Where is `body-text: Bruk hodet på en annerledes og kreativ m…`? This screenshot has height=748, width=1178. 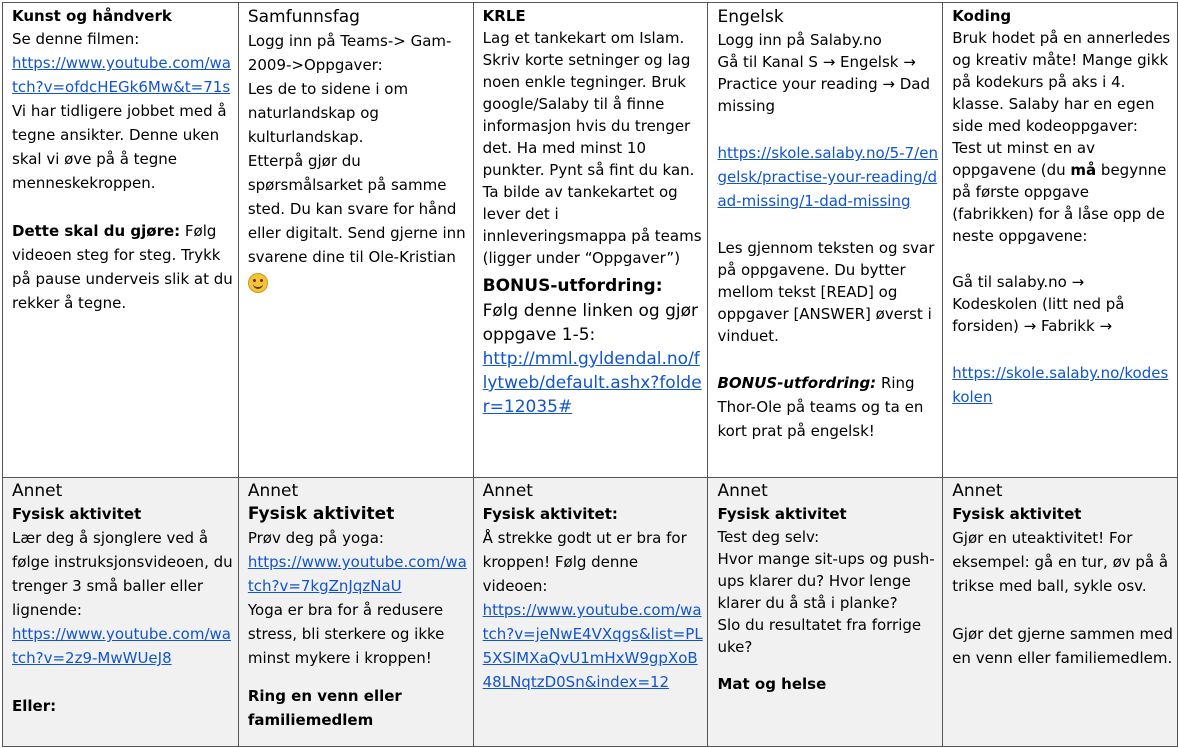
body-text: Bruk hodet på en annerledes og kreativ m… is located at coordinates (1061, 82).